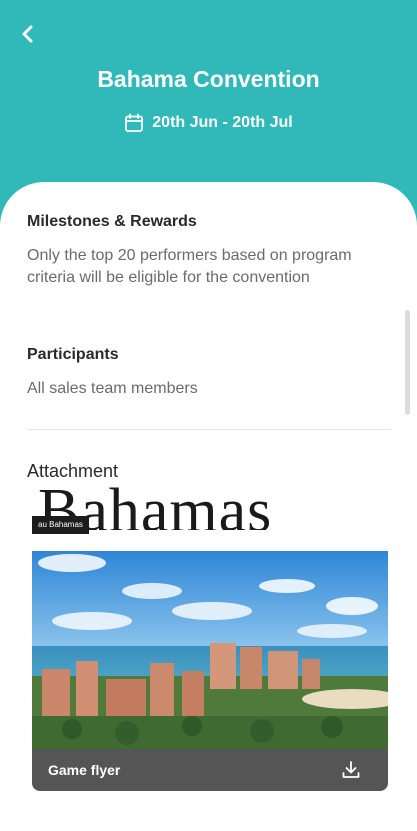 The width and height of the screenshot is (417, 831). Describe the element at coordinates (73, 471) in the screenshot. I see `attachment-heading: Attachment` at that location.